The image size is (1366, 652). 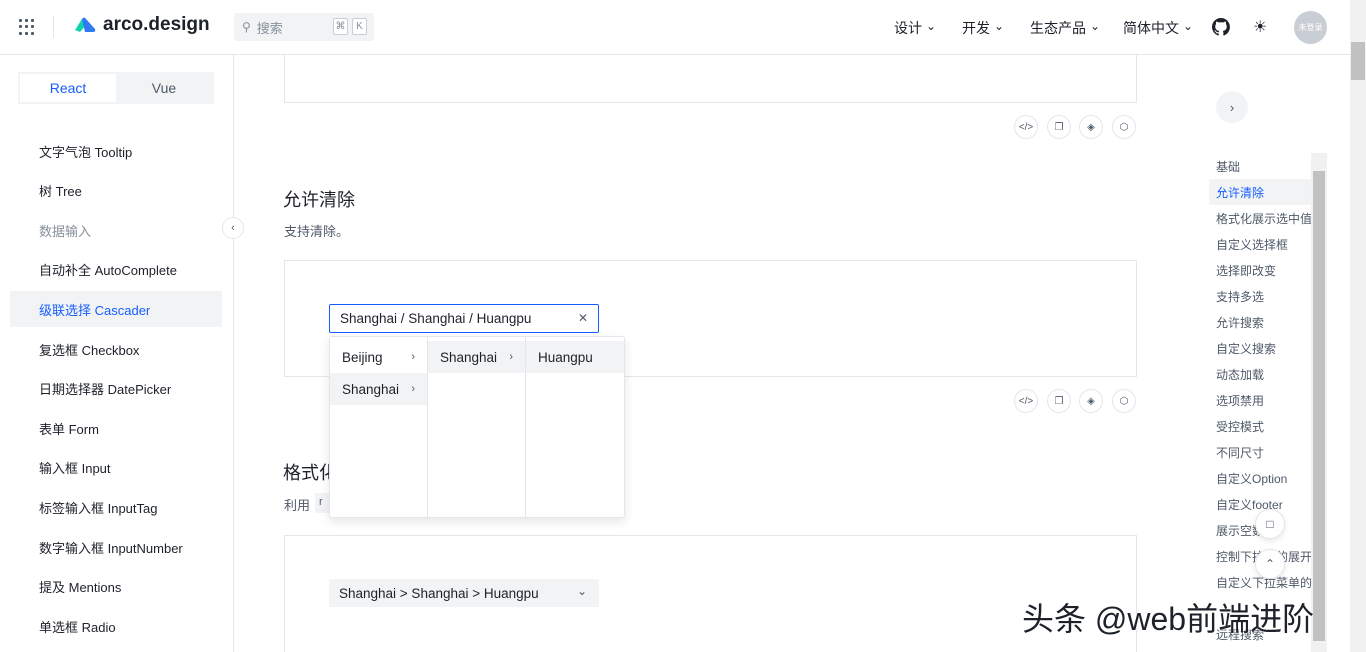 What do you see at coordinates (233, 228) in the screenshot?
I see `collapse-sidebar-button: ‹` at bounding box center [233, 228].